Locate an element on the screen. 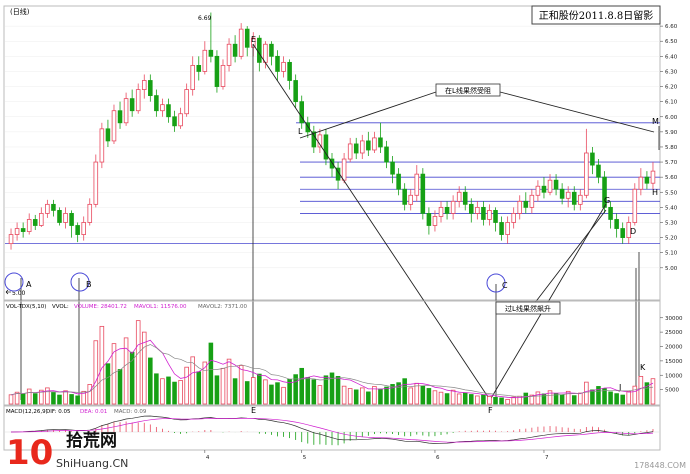  label-l: L is located at coordinates (300, 131).